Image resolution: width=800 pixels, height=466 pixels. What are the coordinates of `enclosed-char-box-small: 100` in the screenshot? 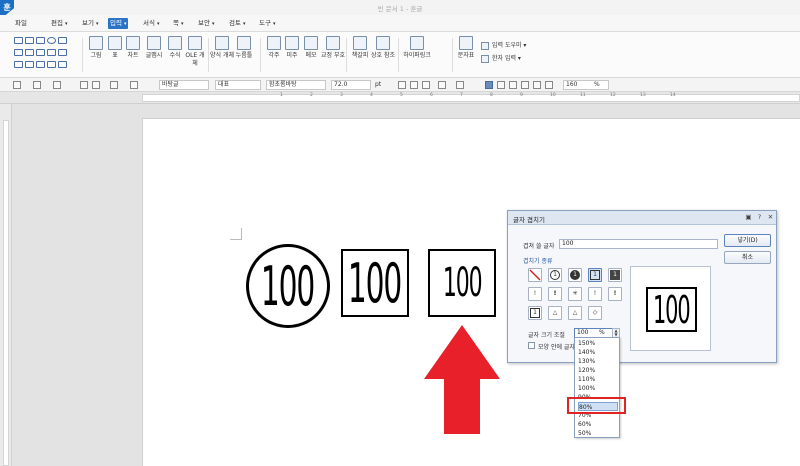 It's located at (462, 283).